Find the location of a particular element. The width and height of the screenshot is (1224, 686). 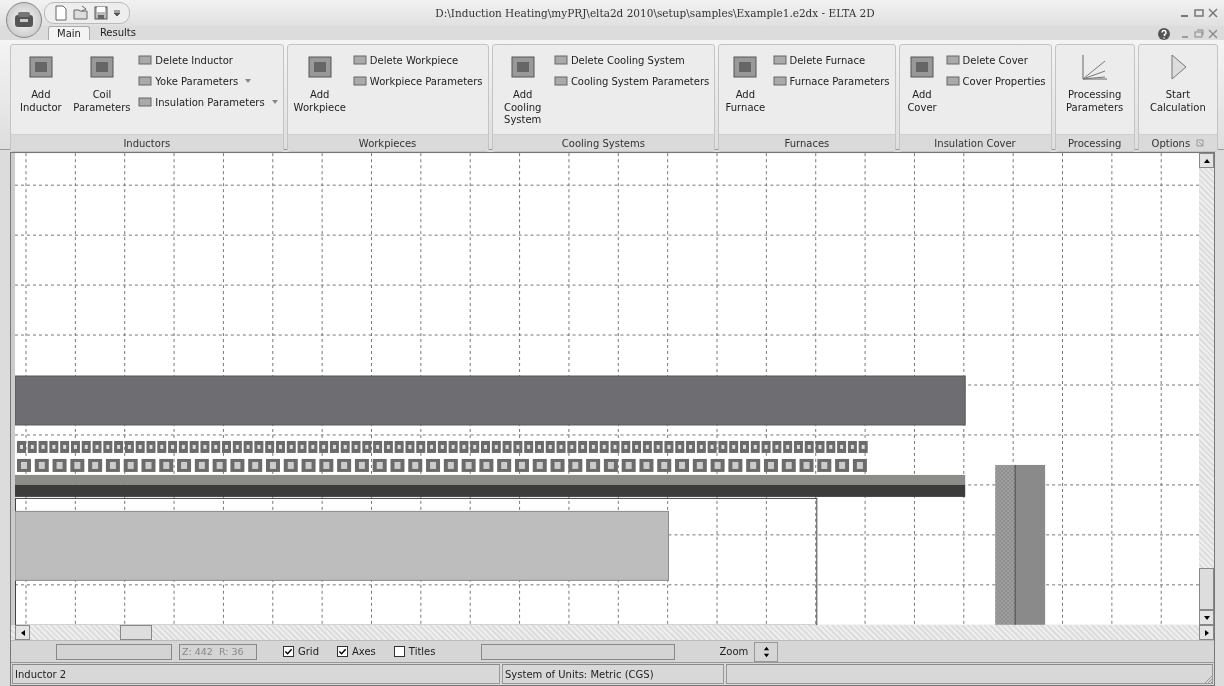

status-panel: System of Units: Metric (CGS) is located at coordinates (613, 674).